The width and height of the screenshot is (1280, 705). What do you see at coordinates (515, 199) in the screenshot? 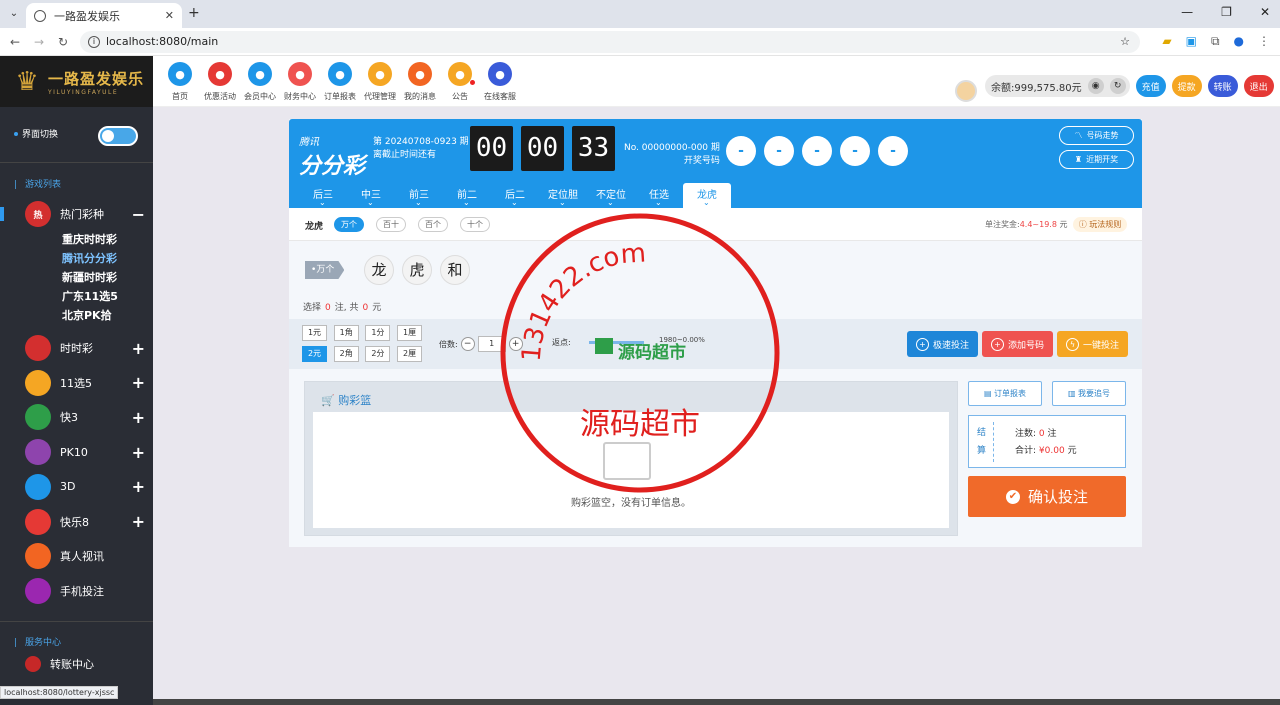
I see `tab-4: 后二` at bounding box center [515, 199].